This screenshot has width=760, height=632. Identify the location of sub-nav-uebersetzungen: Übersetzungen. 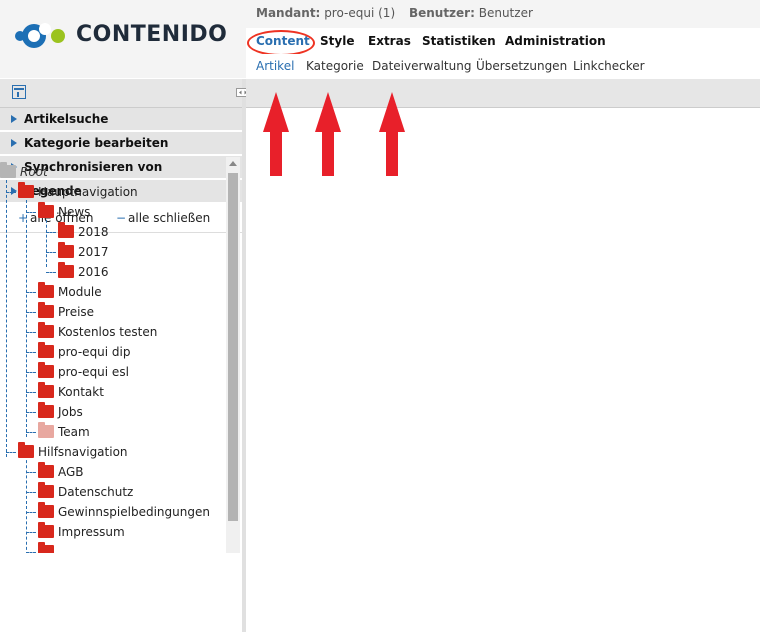
(521, 66).